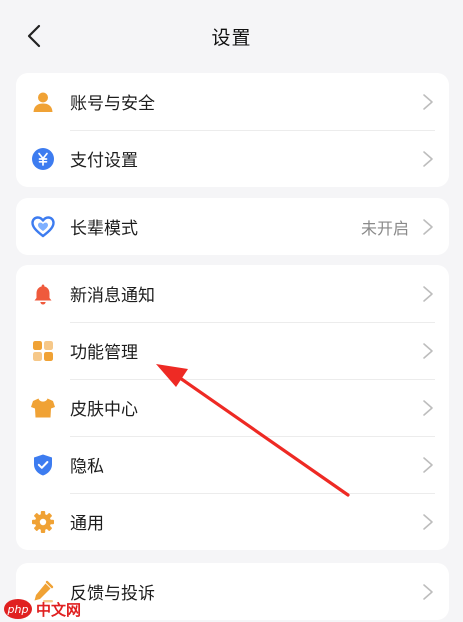  I want to click on tshirt-icon, so click(43, 408).